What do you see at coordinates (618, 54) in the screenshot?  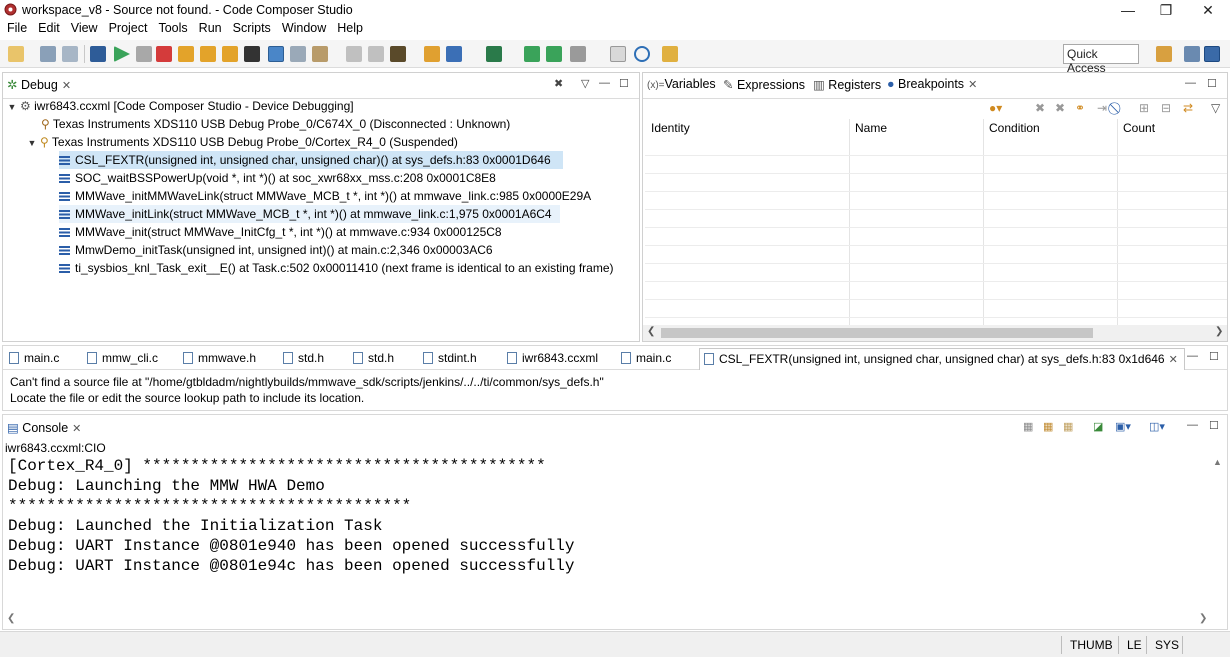 I see `console-icon` at bounding box center [618, 54].